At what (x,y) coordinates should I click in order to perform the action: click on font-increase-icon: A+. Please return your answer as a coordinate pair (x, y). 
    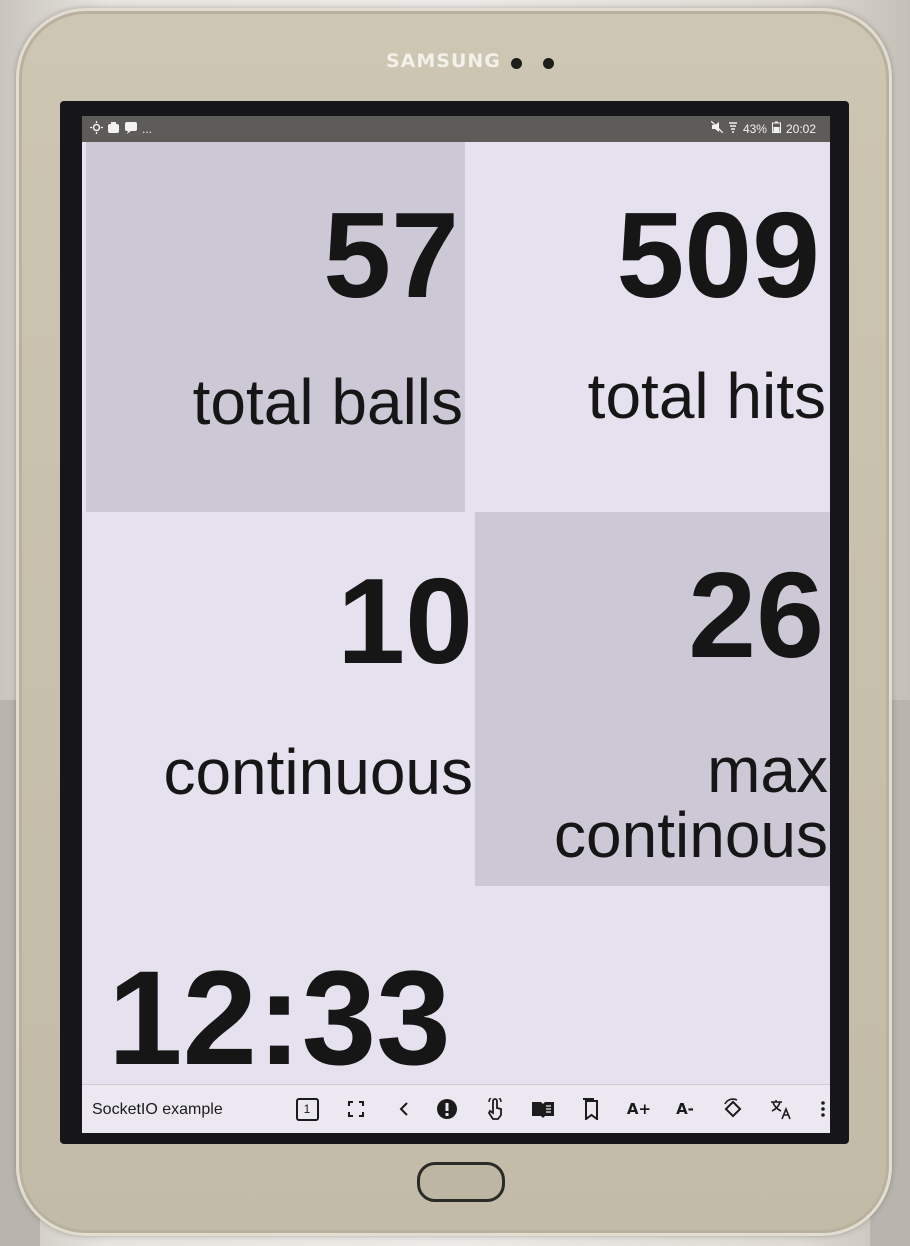
    Looking at the image, I should click on (639, 1109).